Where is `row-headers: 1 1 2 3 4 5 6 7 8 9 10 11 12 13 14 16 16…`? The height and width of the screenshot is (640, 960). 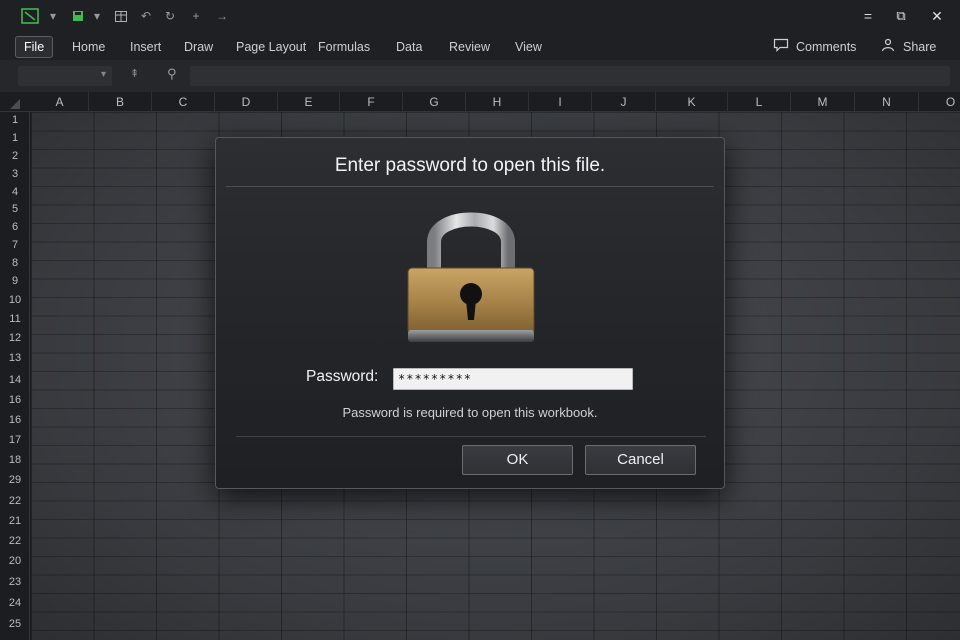
row-headers: 1 1 2 3 4 5 6 7 8 9 10 11 12 13 14 16 16… is located at coordinates (15, 376).